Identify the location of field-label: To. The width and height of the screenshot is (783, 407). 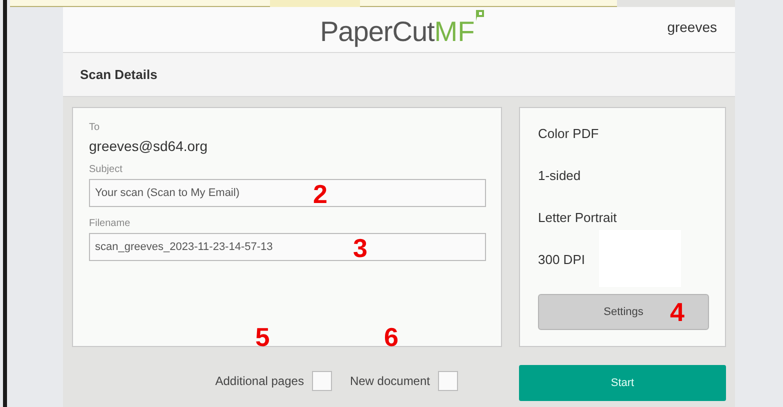
(95, 127).